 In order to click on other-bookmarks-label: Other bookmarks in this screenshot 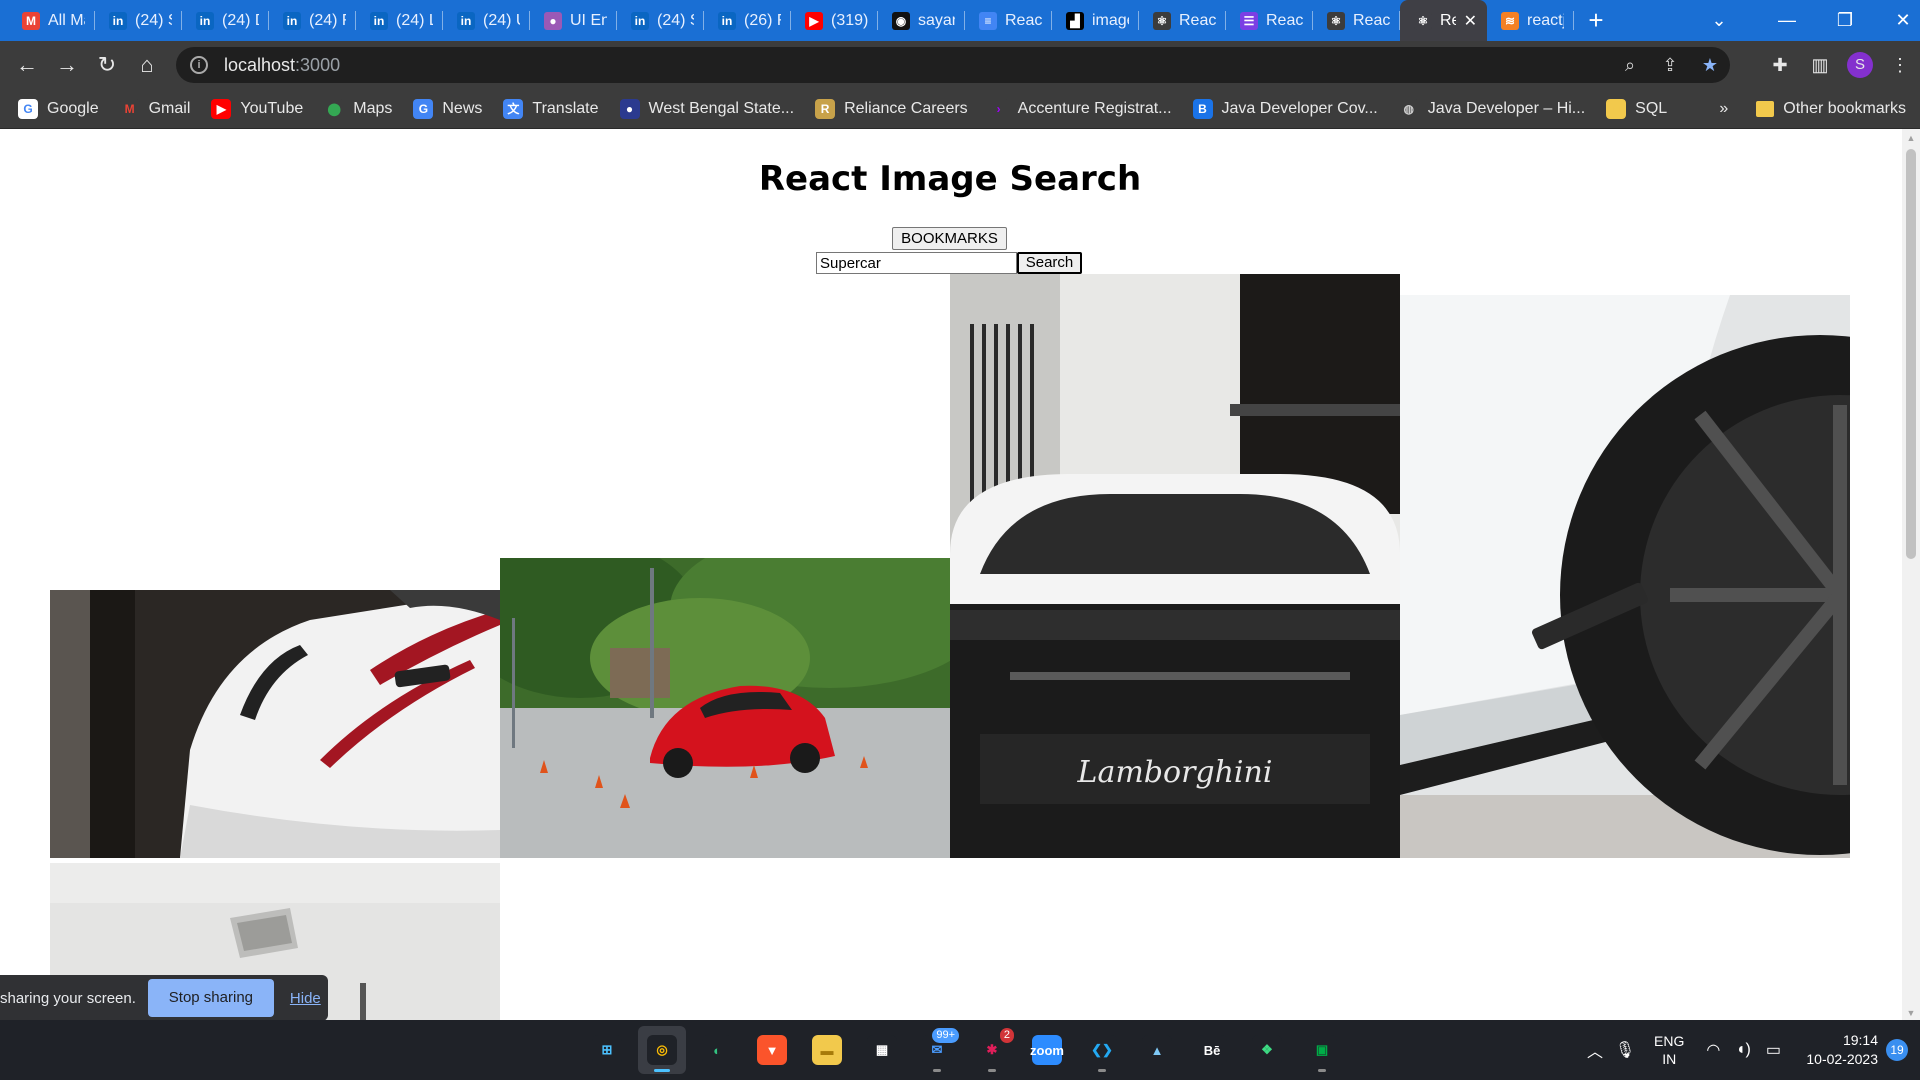, I will do `click(1844, 108)`.